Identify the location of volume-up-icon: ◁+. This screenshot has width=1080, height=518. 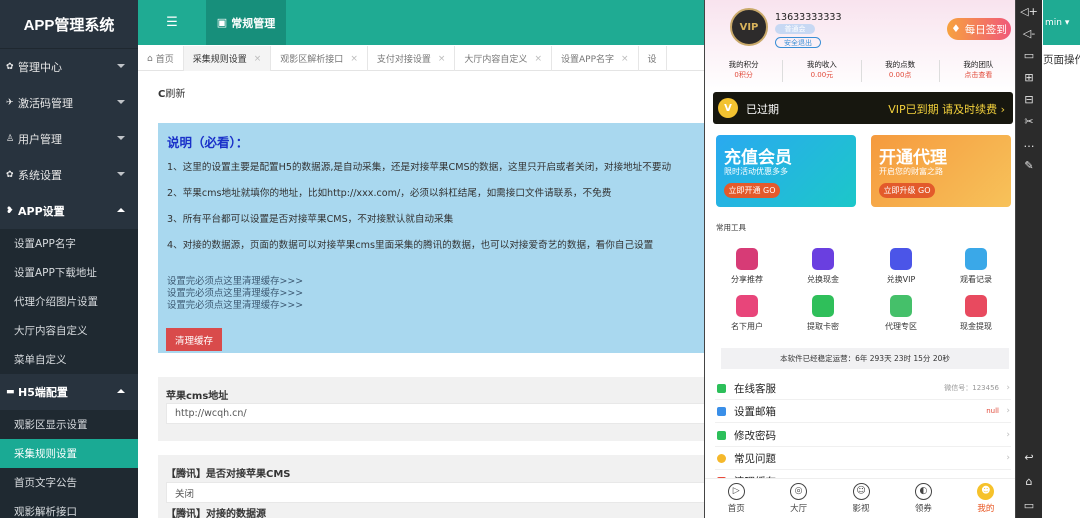
(1029, 11).